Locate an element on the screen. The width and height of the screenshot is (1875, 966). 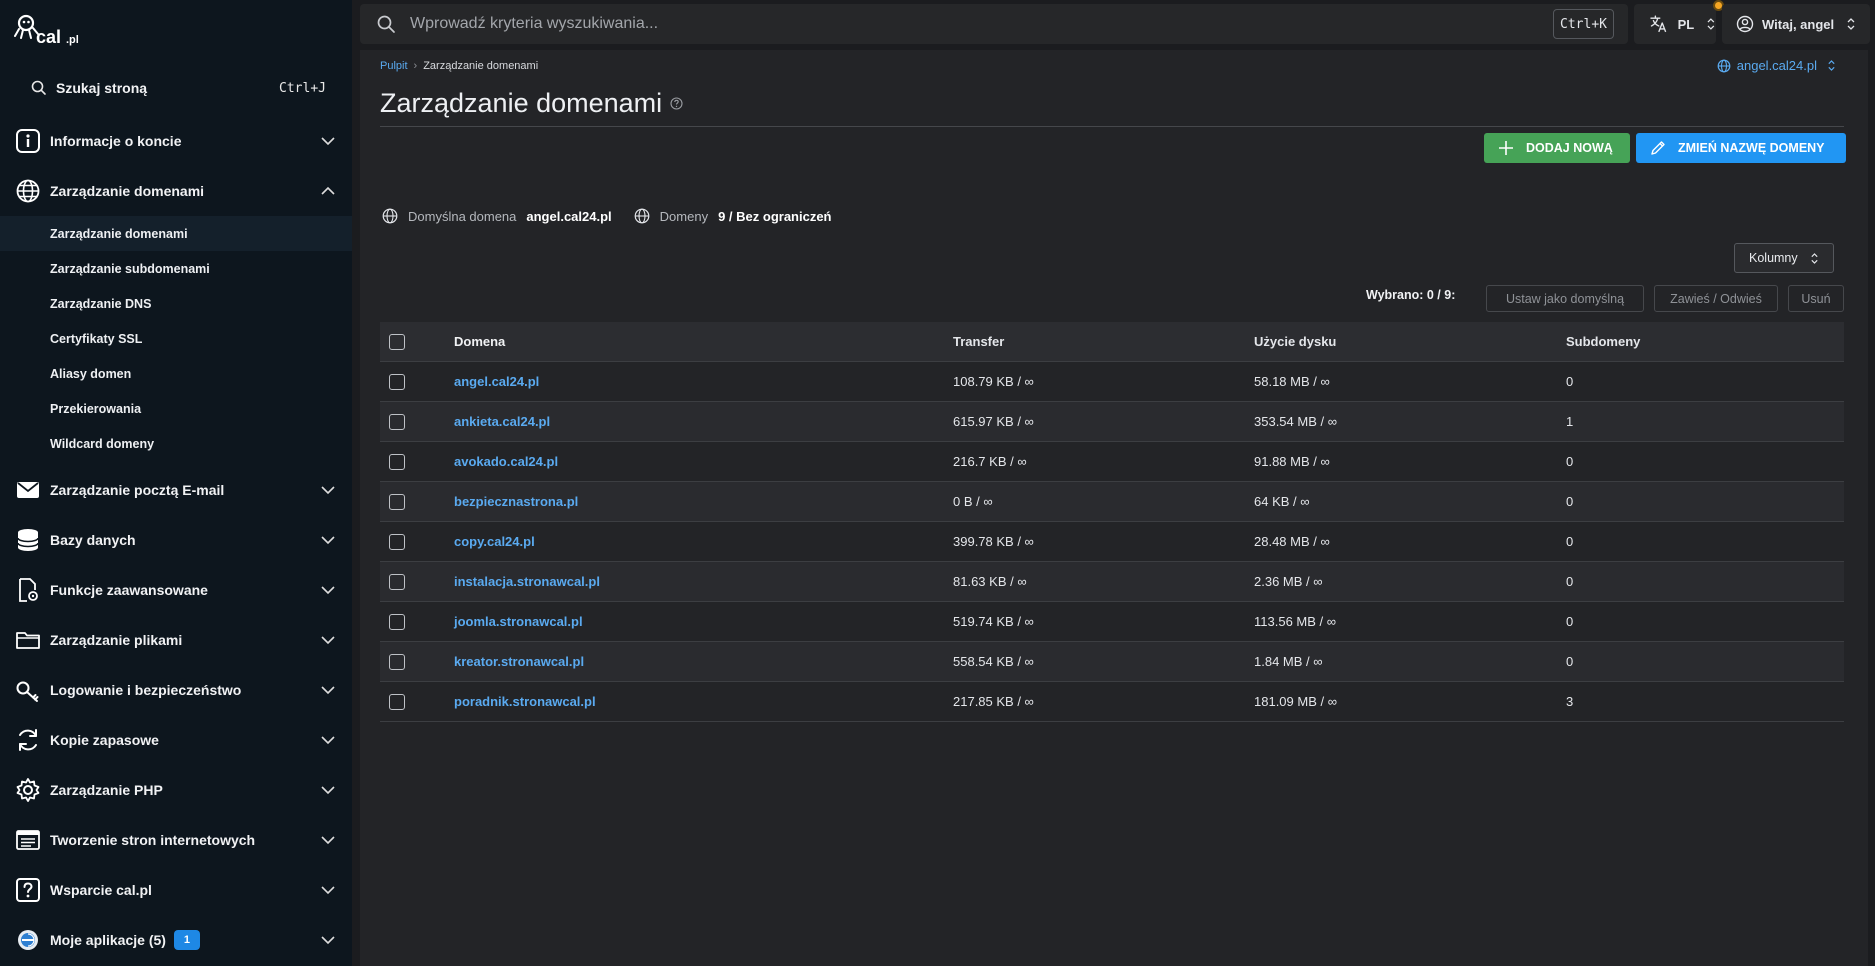
delete-button: Usuń is located at coordinates (1816, 298).